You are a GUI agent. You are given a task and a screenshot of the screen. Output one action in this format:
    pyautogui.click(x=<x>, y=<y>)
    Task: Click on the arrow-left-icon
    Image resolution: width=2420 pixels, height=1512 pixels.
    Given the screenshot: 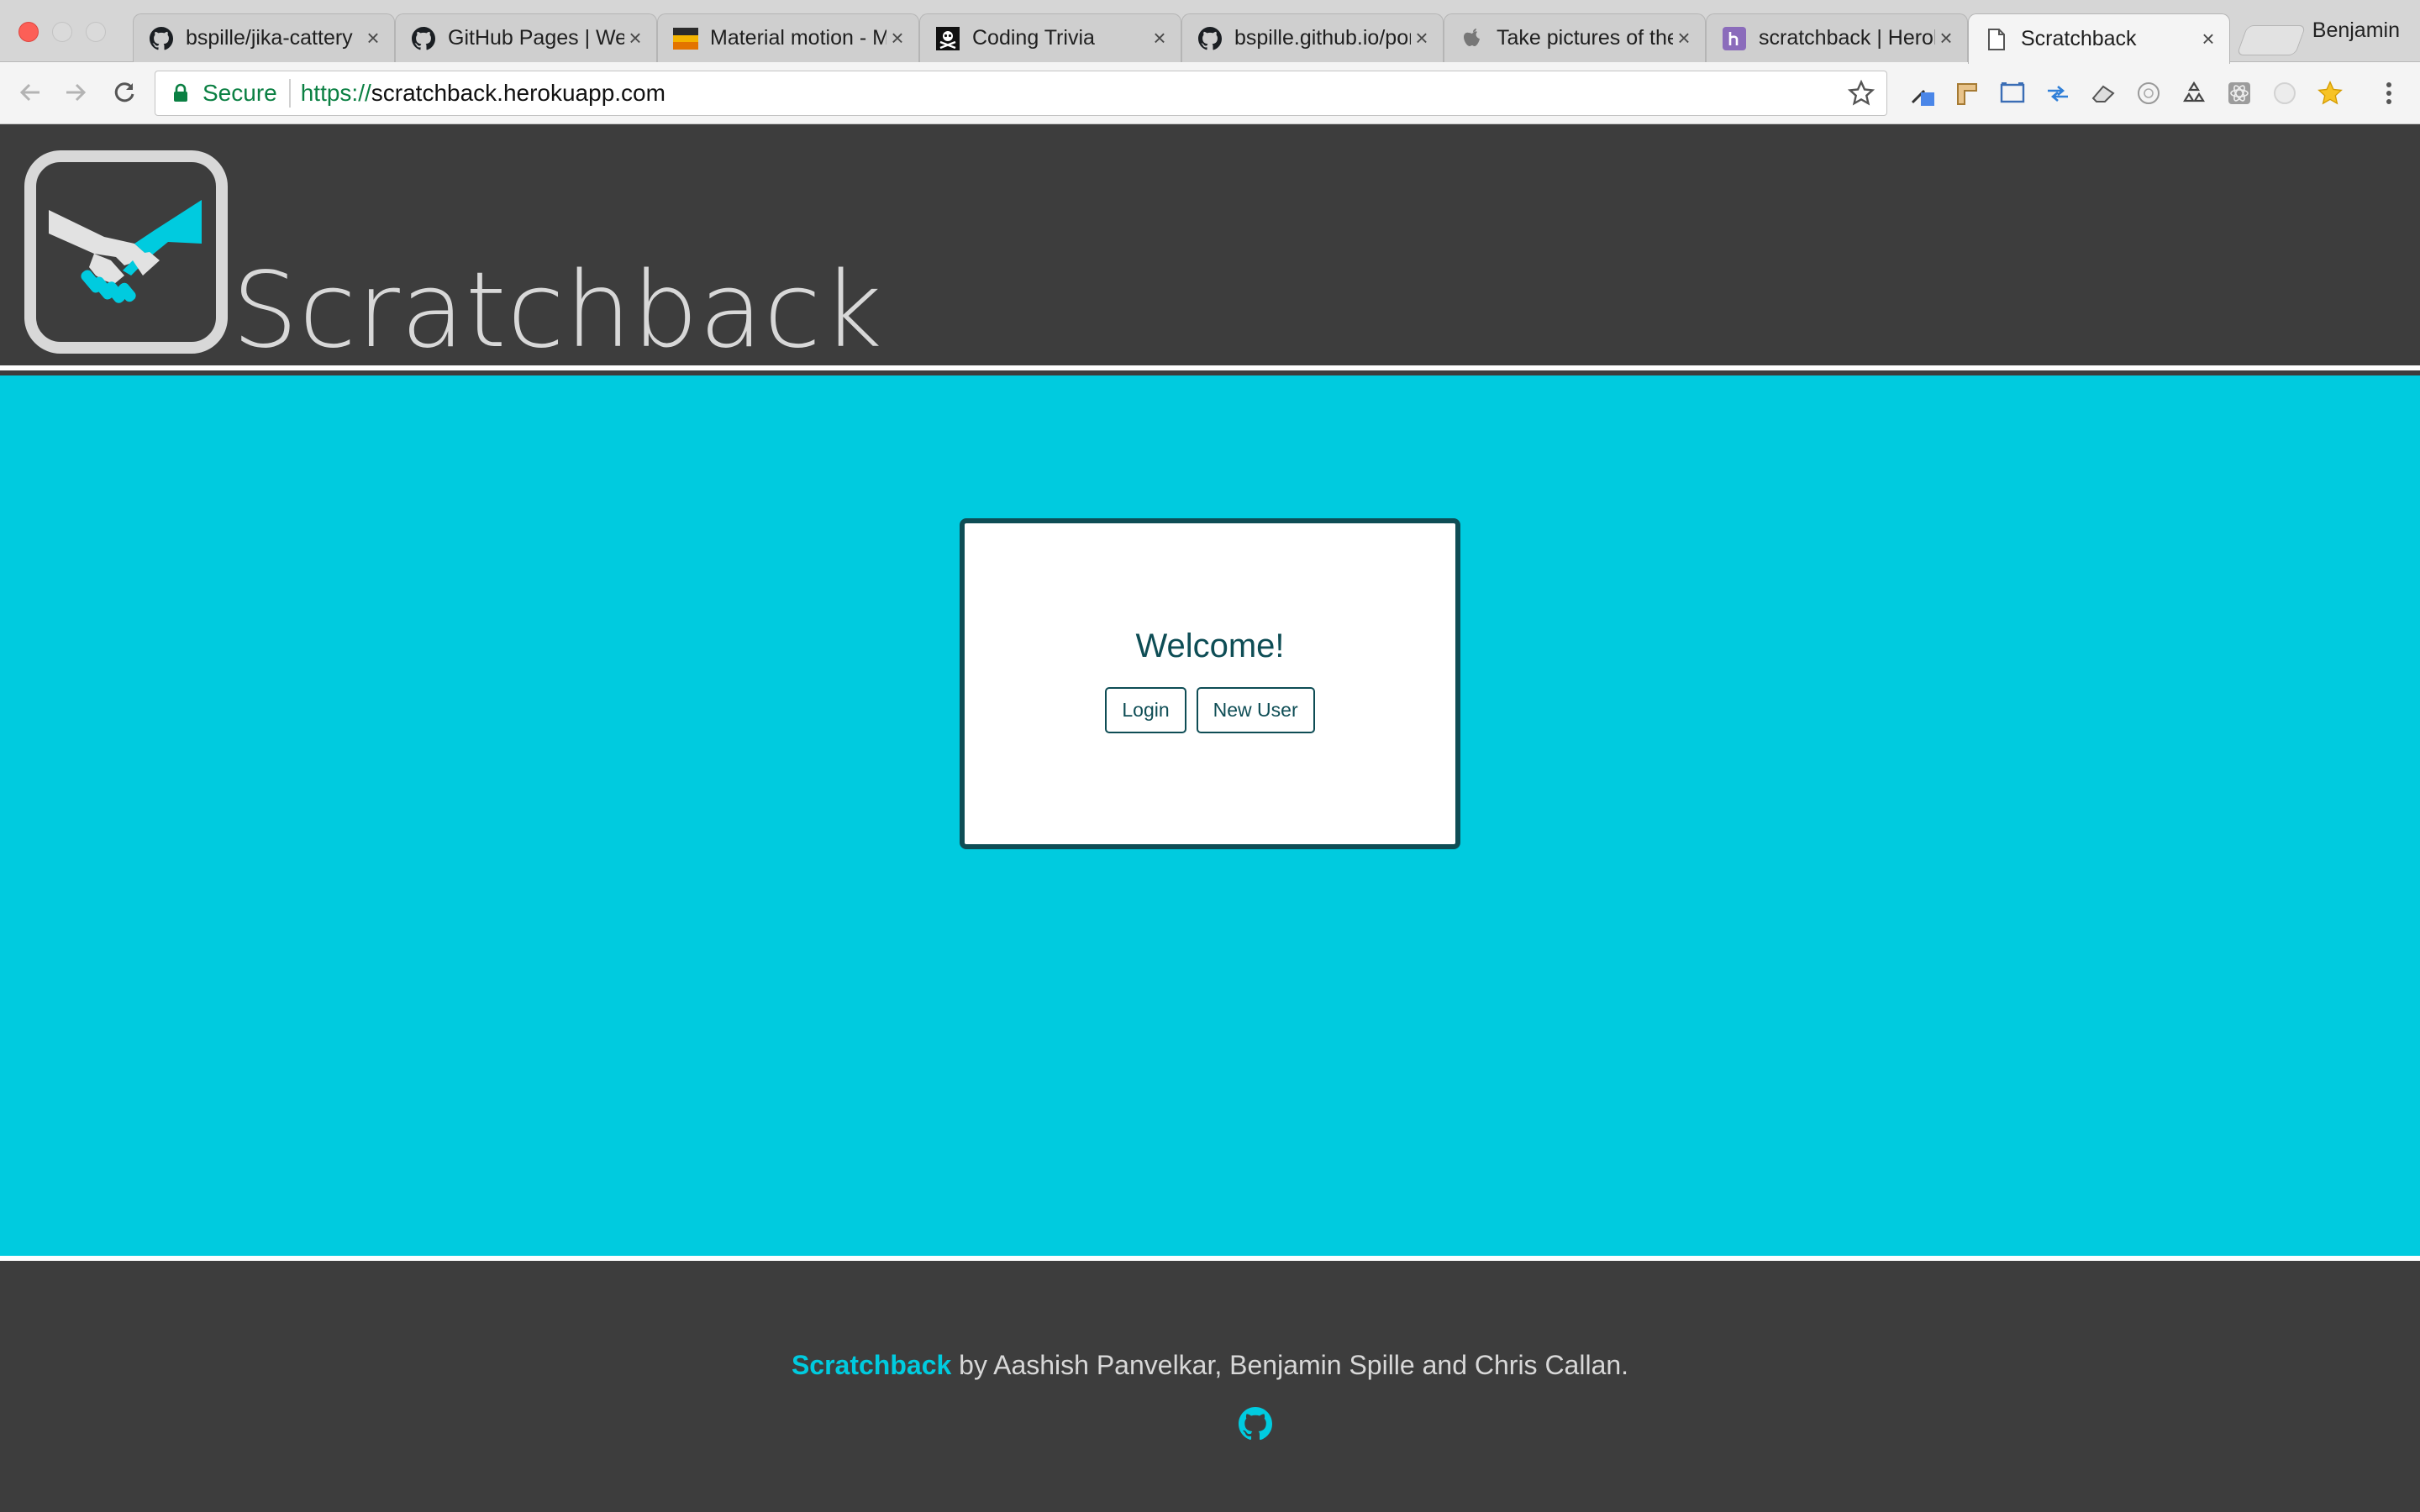 What is the action you would take?
    pyautogui.click(x=30, y=94)
    